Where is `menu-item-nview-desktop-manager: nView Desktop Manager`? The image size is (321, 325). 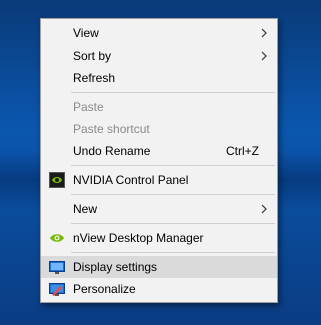
menu-item-nview-desktop-manager: nView Desktop Manager is located at coordinates (159, 238).